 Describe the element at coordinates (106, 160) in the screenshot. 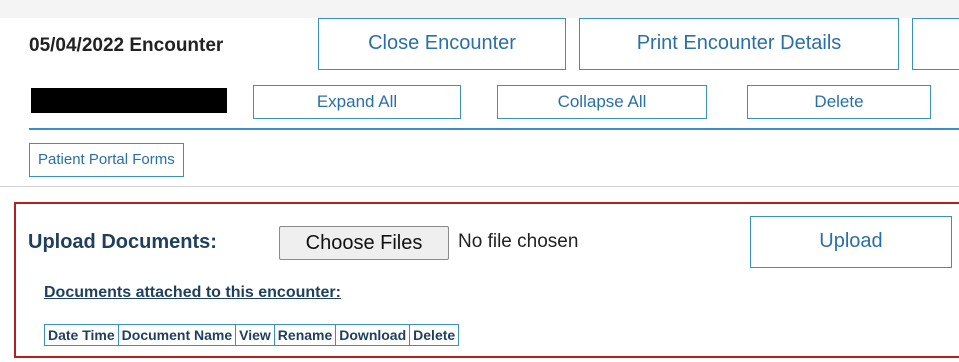

I see `patient-portal-forms-button: Patient Portal Forms` at that location.